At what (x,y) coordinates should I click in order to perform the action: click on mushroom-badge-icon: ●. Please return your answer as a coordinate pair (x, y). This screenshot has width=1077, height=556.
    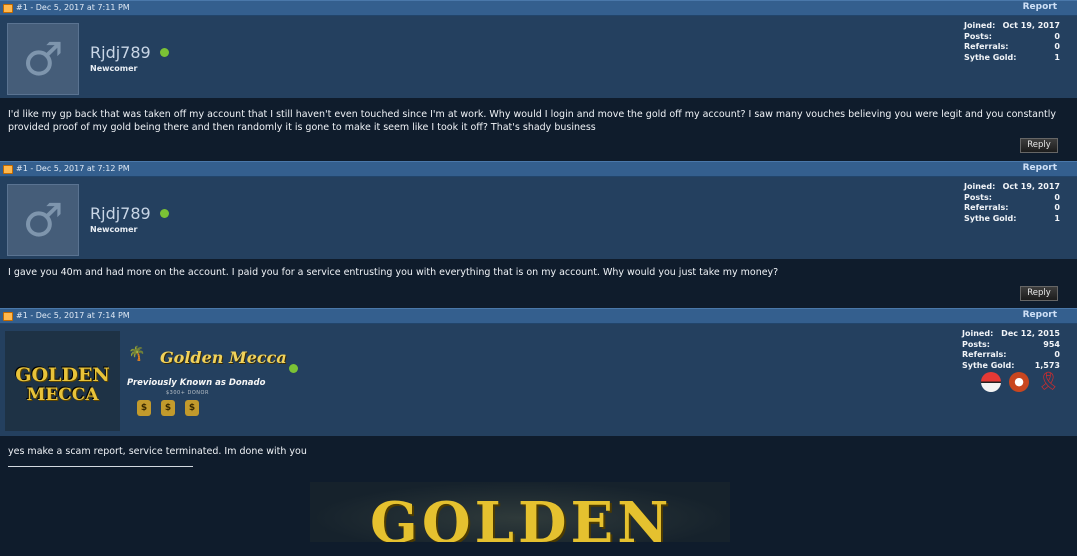
    Looking at the image, I should click on (1019, 382).